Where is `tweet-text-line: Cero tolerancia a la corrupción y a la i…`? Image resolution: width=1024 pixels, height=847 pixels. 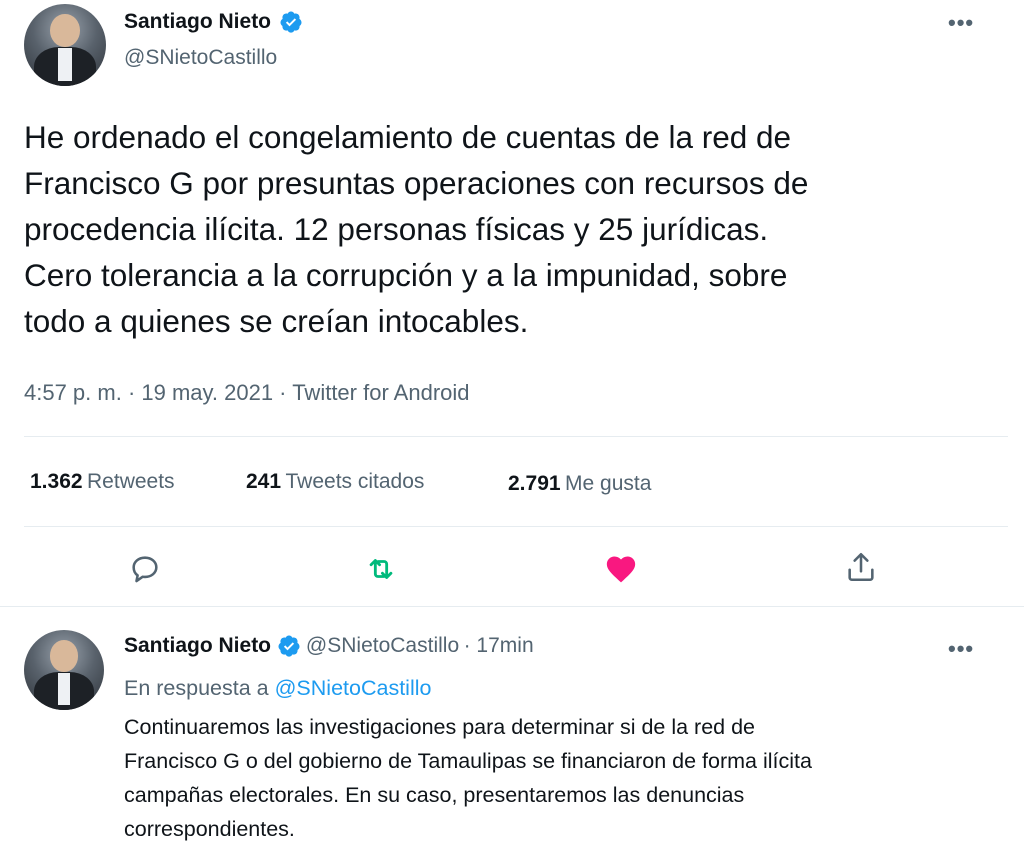
tweet-text-line: Cero tolerancia a la corrupción y a la i… is located at coordinates (406, 275).